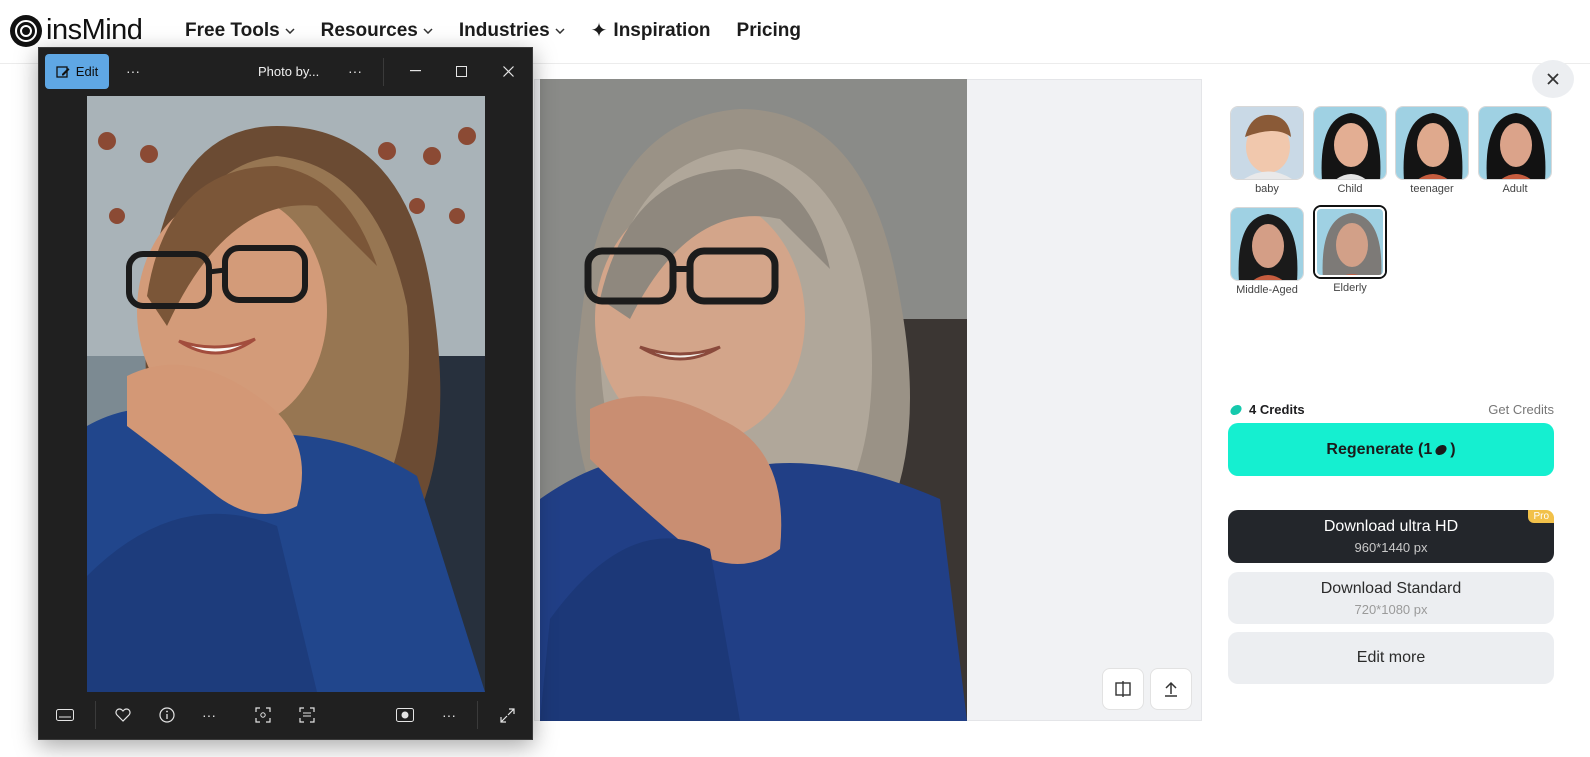 Image resolution: width=1590 pixels, height=757 pixels. Describe the element at coordinates (65, 715) in the screenshot. I see `filmstrip-icon` at that location.